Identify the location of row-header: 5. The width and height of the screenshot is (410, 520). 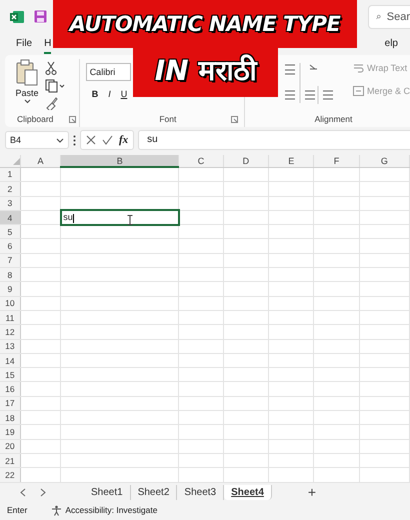
(10, 231).